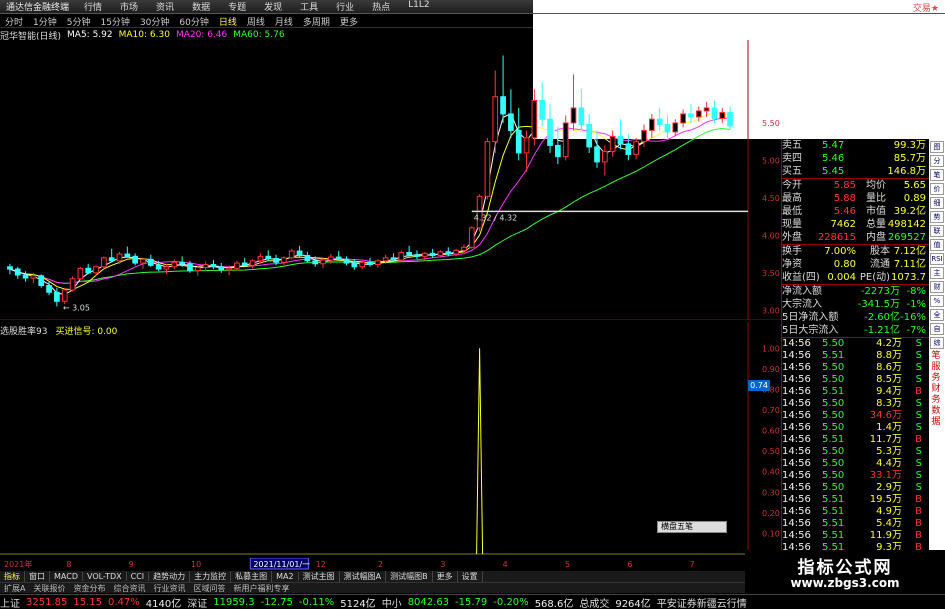  Describe the element at coordinates (165, 6) in the screenshot. I see `menu-item: 资讯` at that location.